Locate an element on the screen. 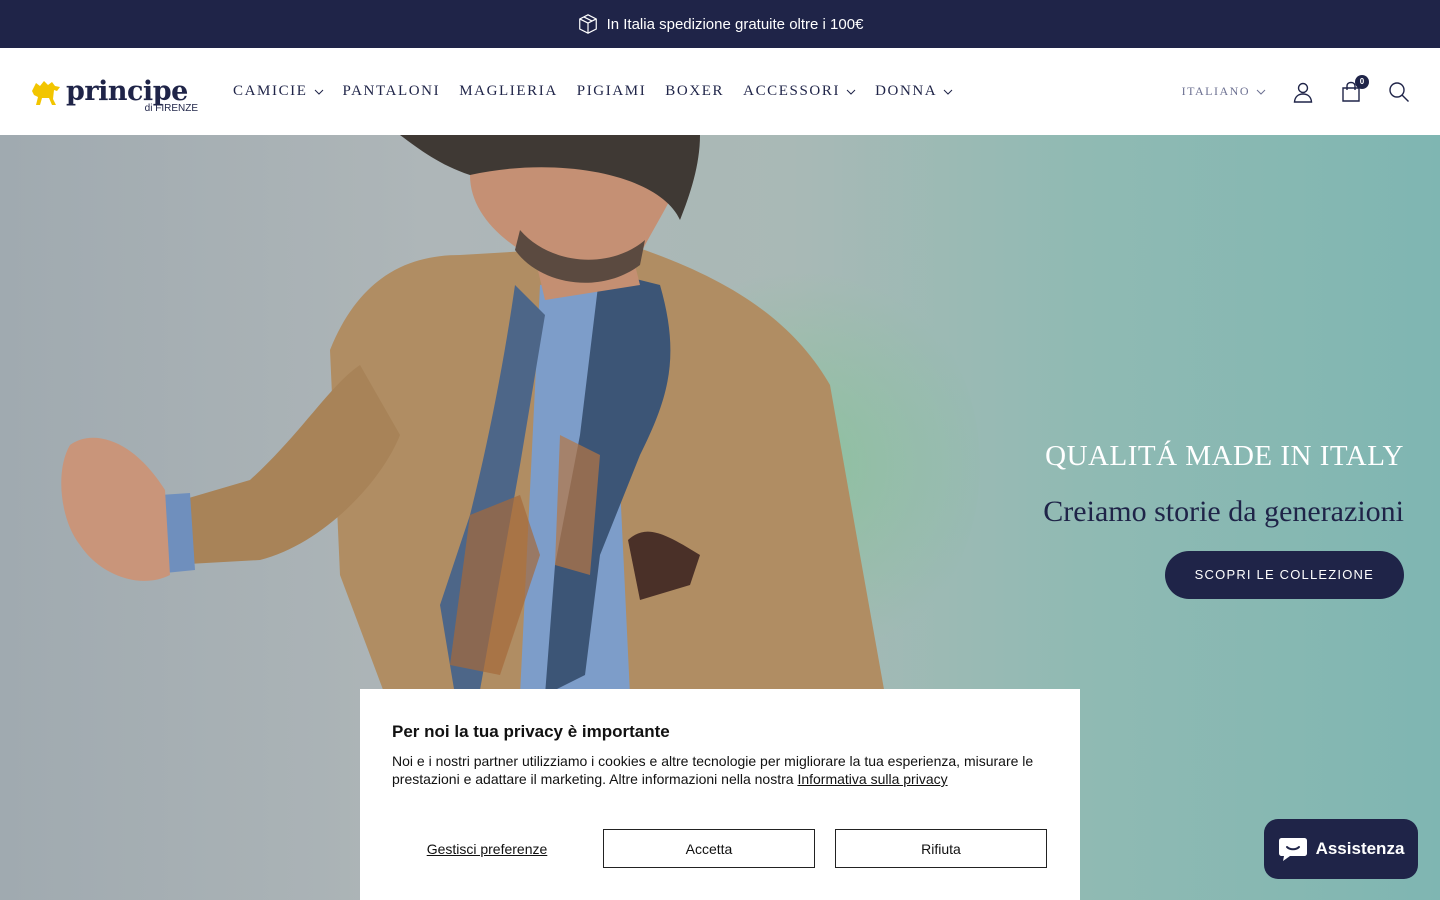 This screenshot has height=900, width=1440. support-chat-button: Assistenza is located at coordinates (1341, 849).